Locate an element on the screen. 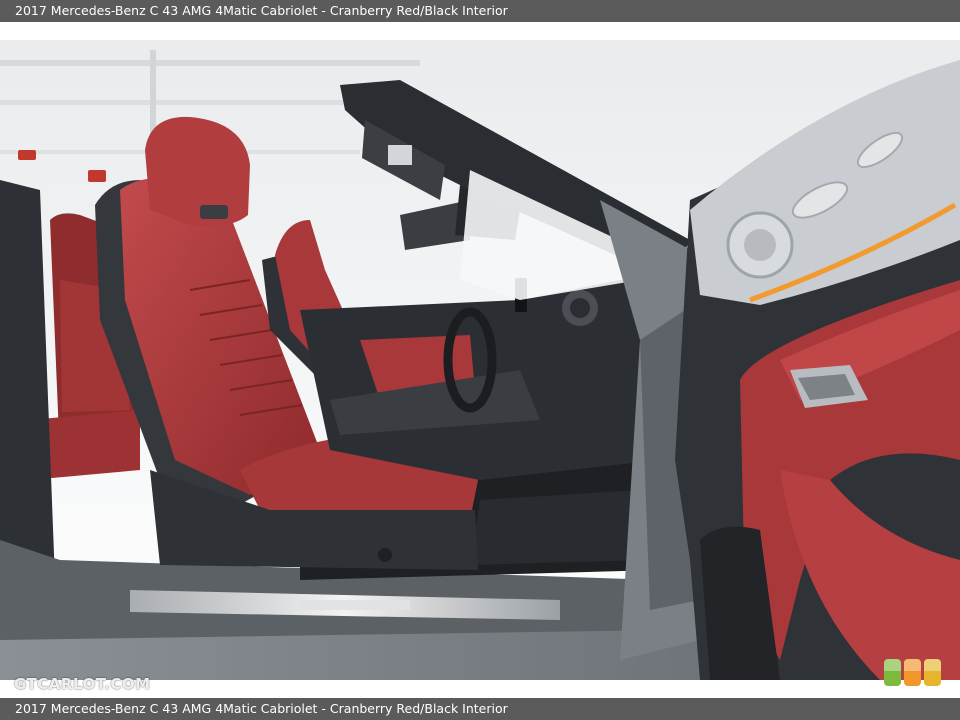  swatch-yellow is located at coordinates (932, 672).